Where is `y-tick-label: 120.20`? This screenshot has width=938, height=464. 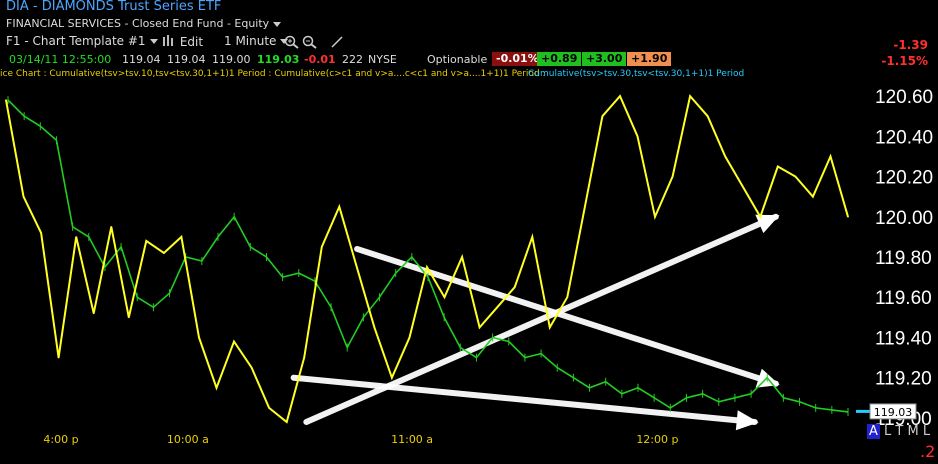 y-tick-label: 120.20 is located at coordinates (904, 178).